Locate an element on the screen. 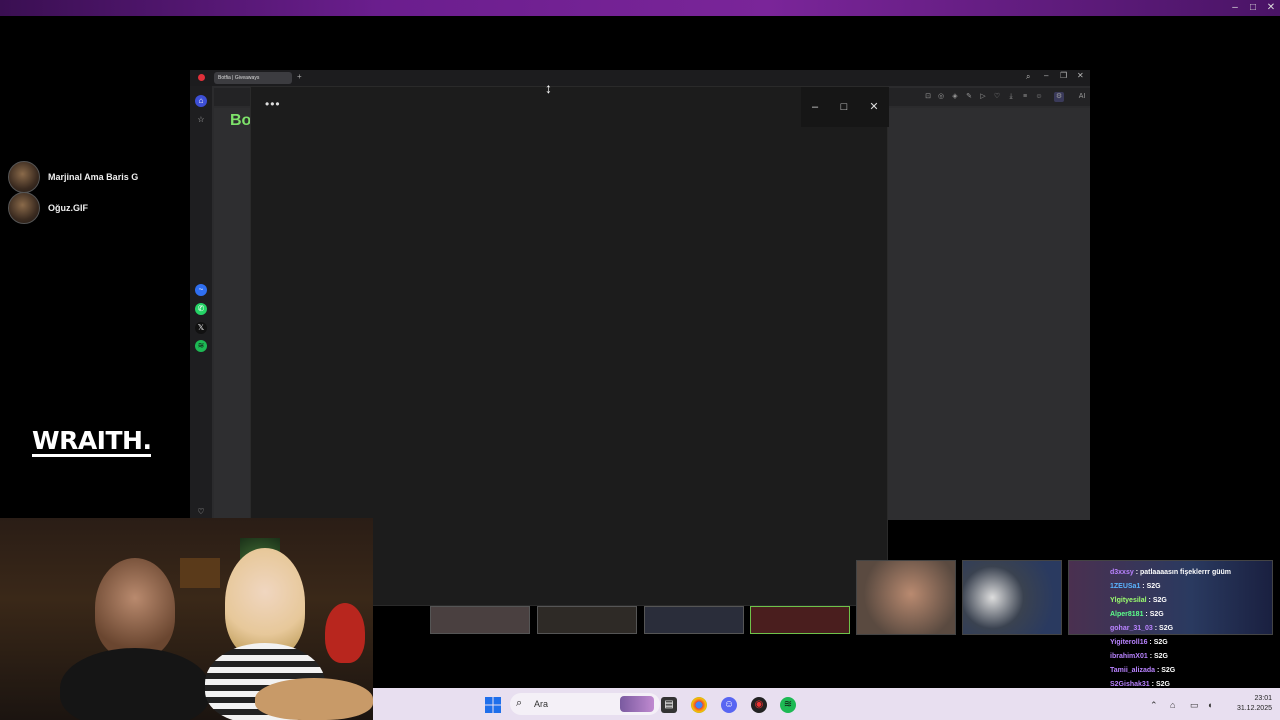  messenger-icon: ~ is located at coordinates (201, 290).